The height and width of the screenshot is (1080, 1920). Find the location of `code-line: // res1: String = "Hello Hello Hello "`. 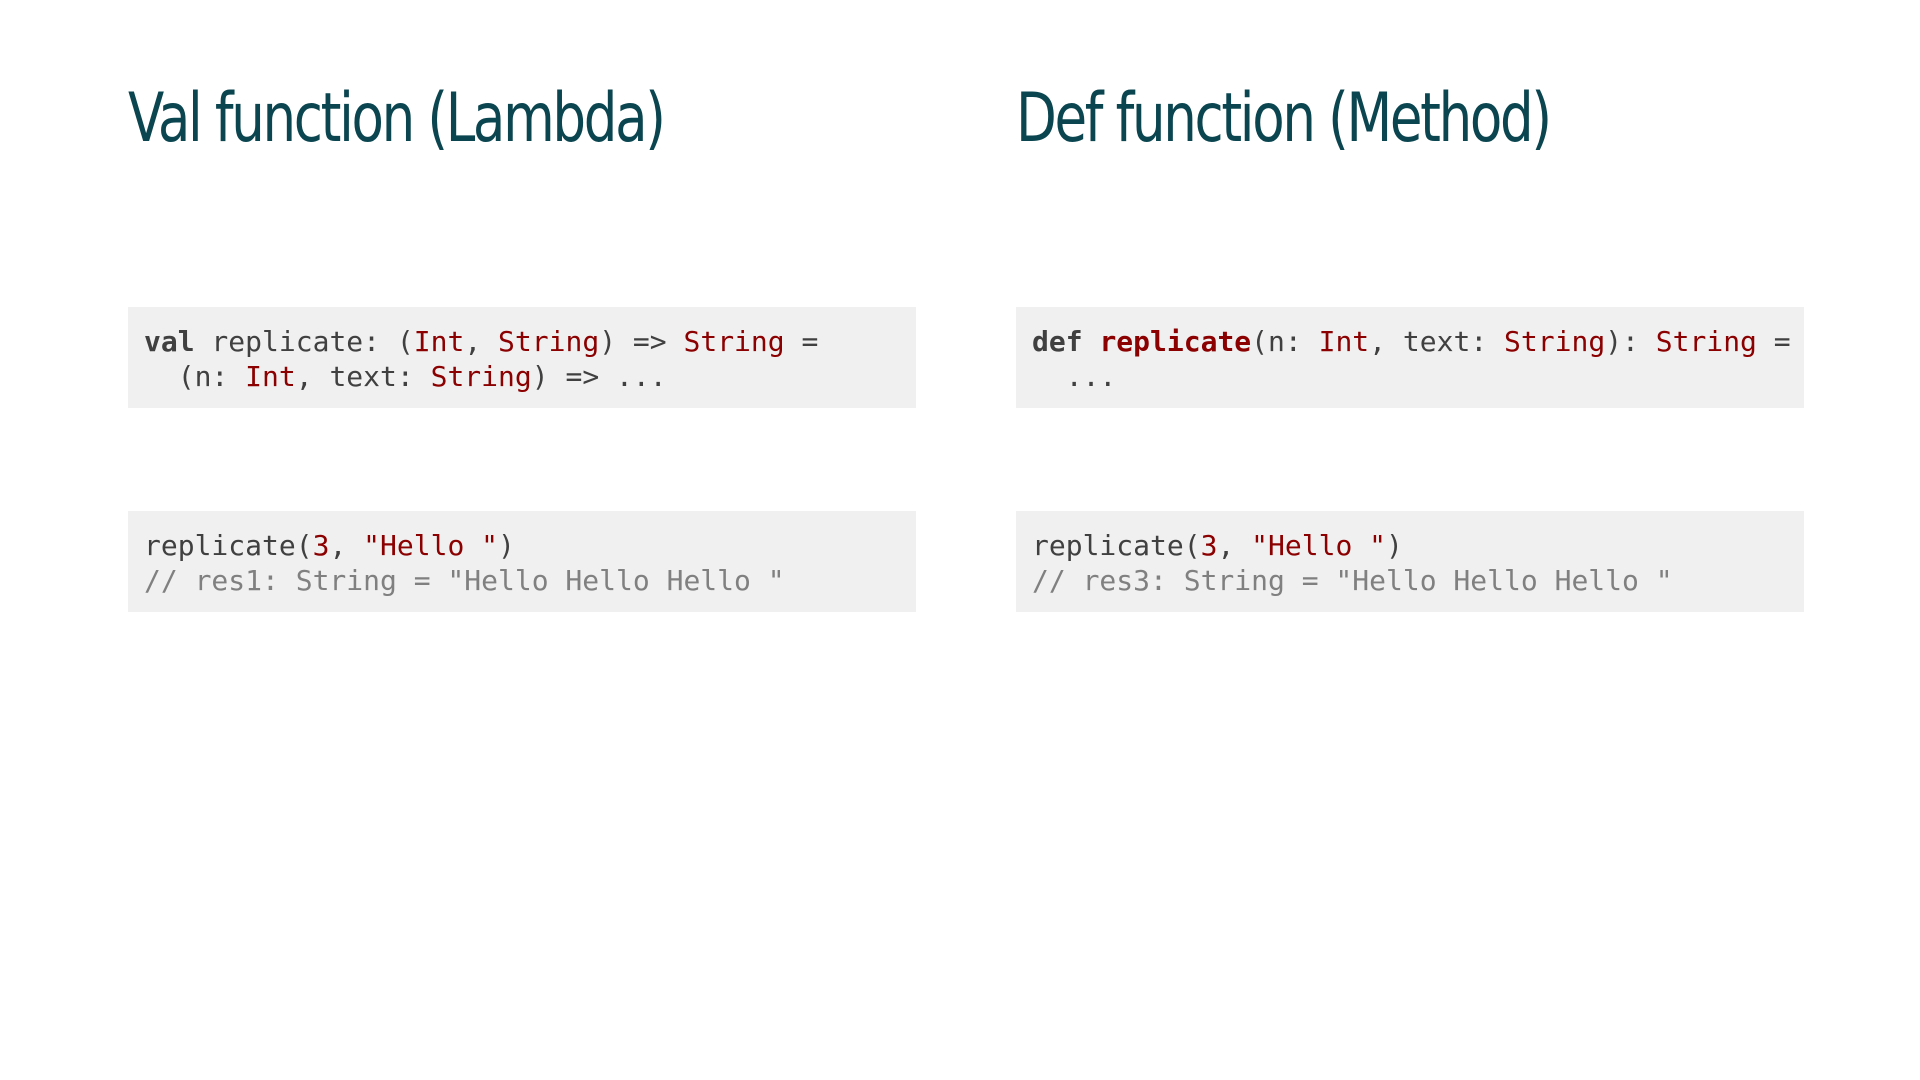

code-line: // res1: String = "Hello Hello Hello " is located at coordinates (522, 580).